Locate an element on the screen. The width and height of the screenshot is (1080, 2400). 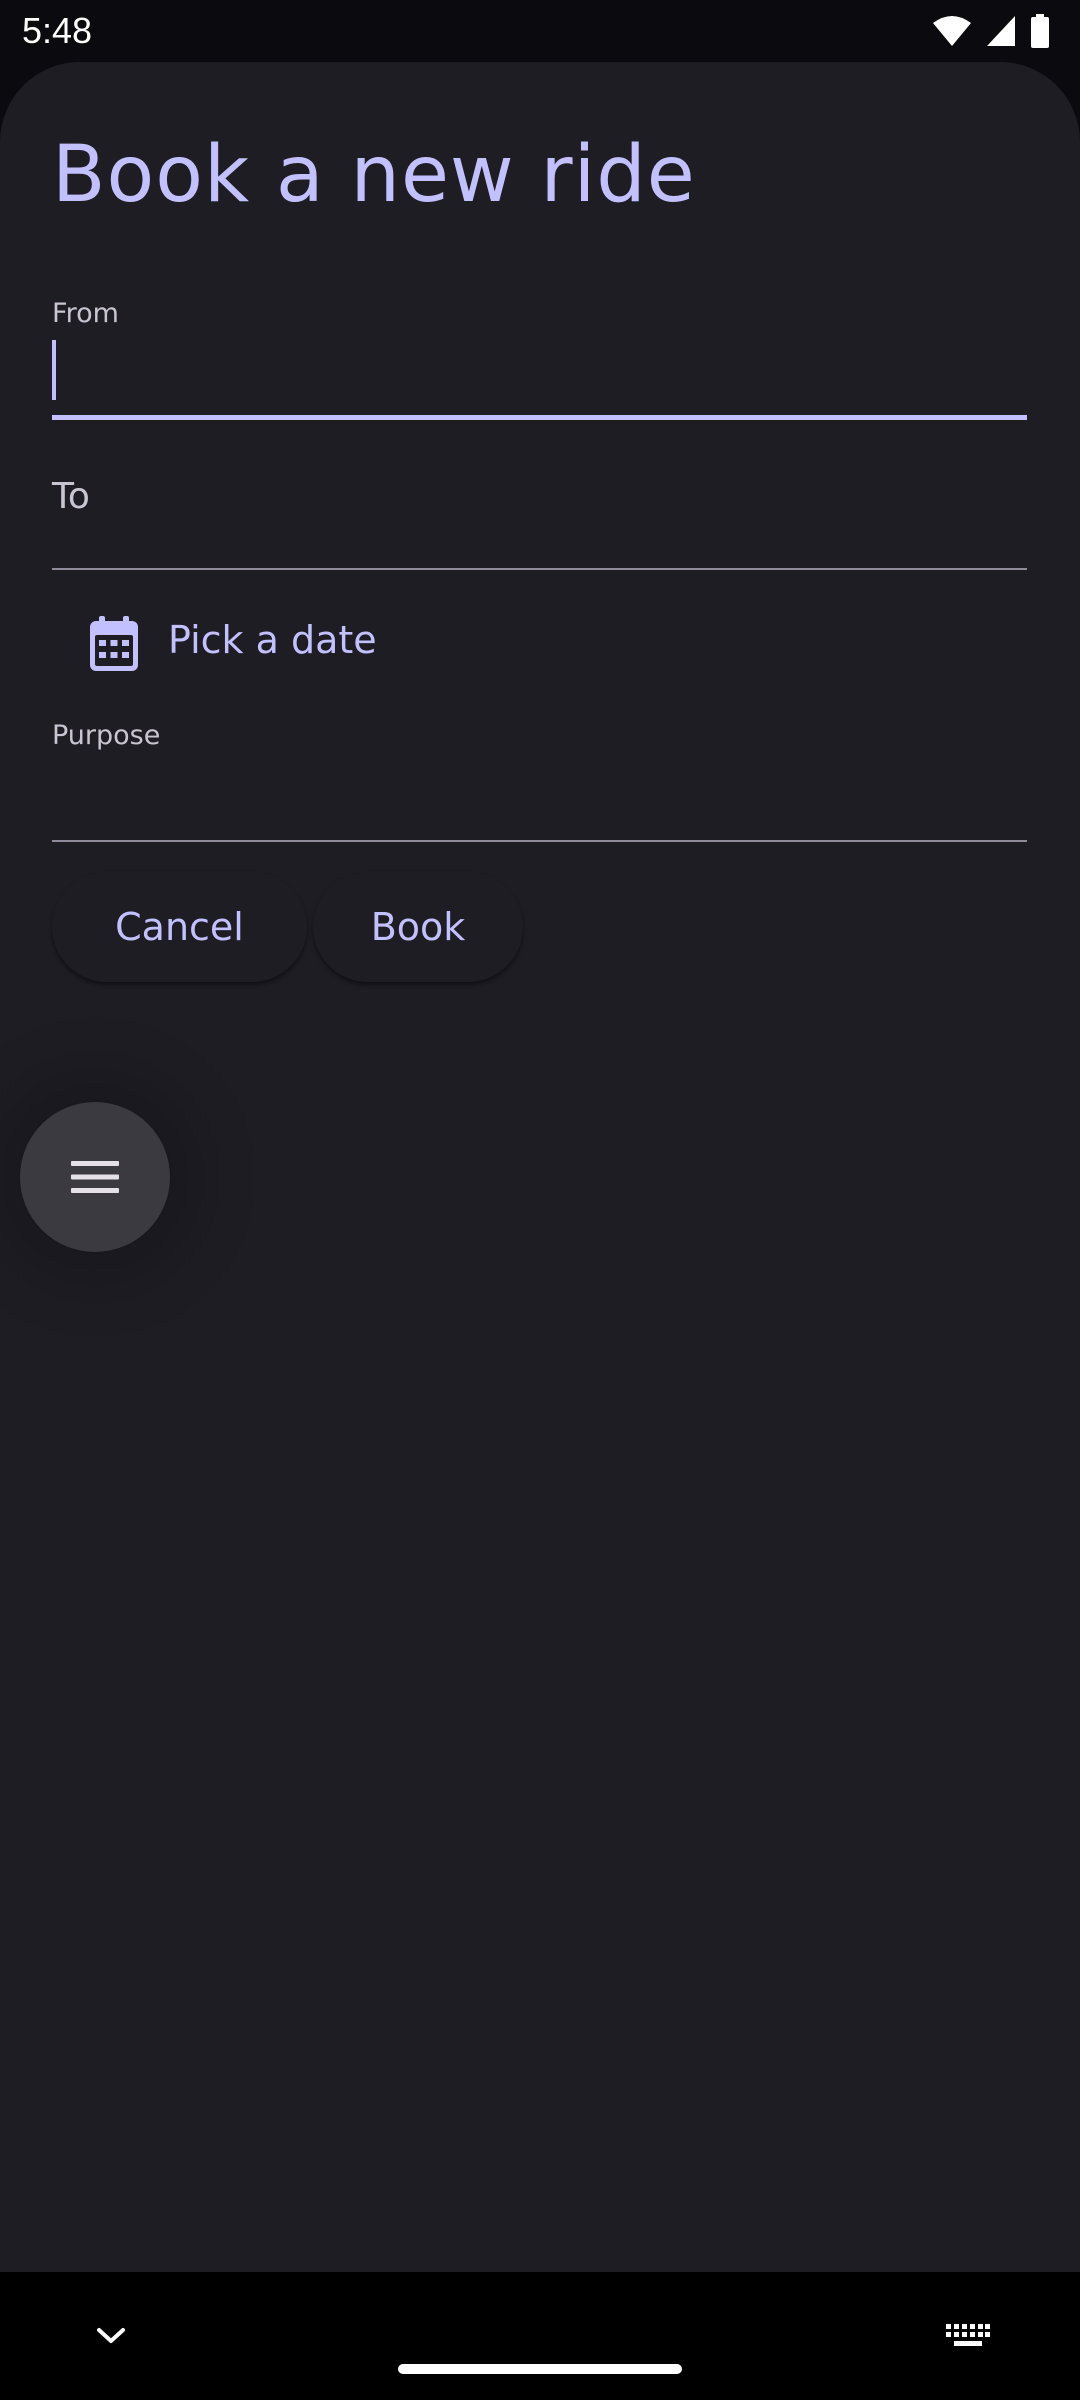
purpose-input is located at coordinates (539, 792).